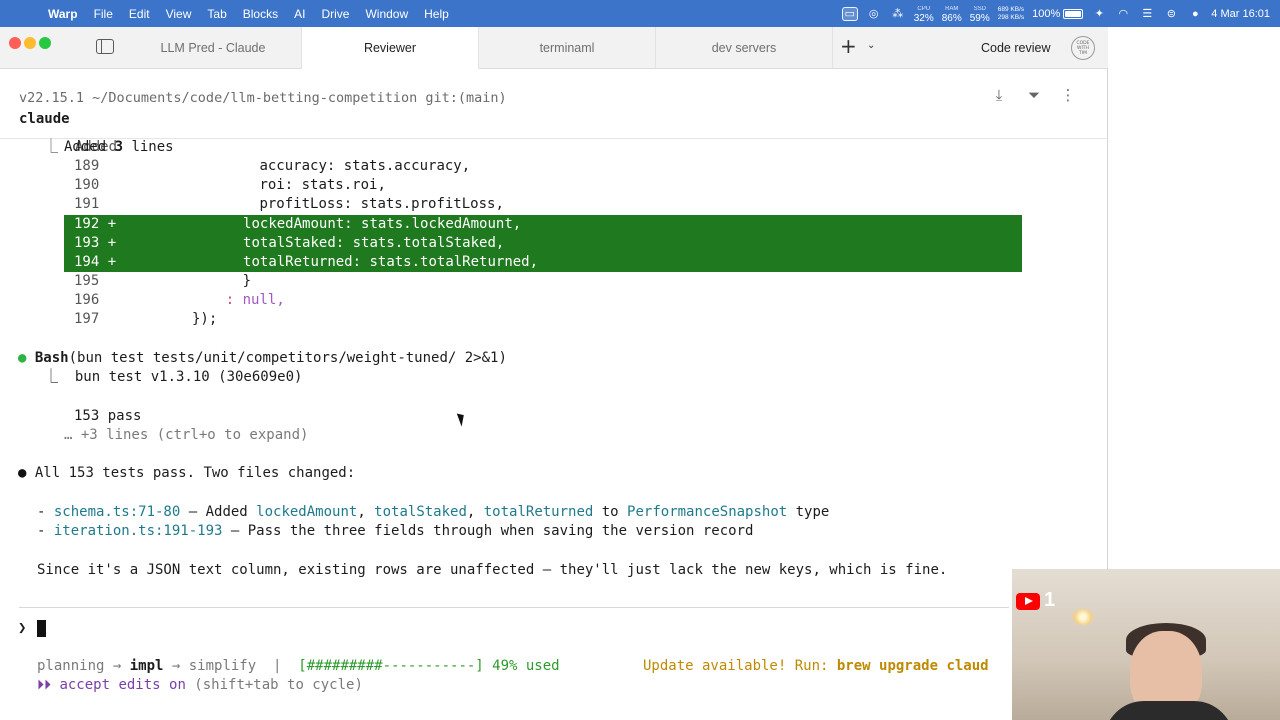 This screenshot has height=720, width=1280. I want to click on menu-file: File, so click(103, 14).